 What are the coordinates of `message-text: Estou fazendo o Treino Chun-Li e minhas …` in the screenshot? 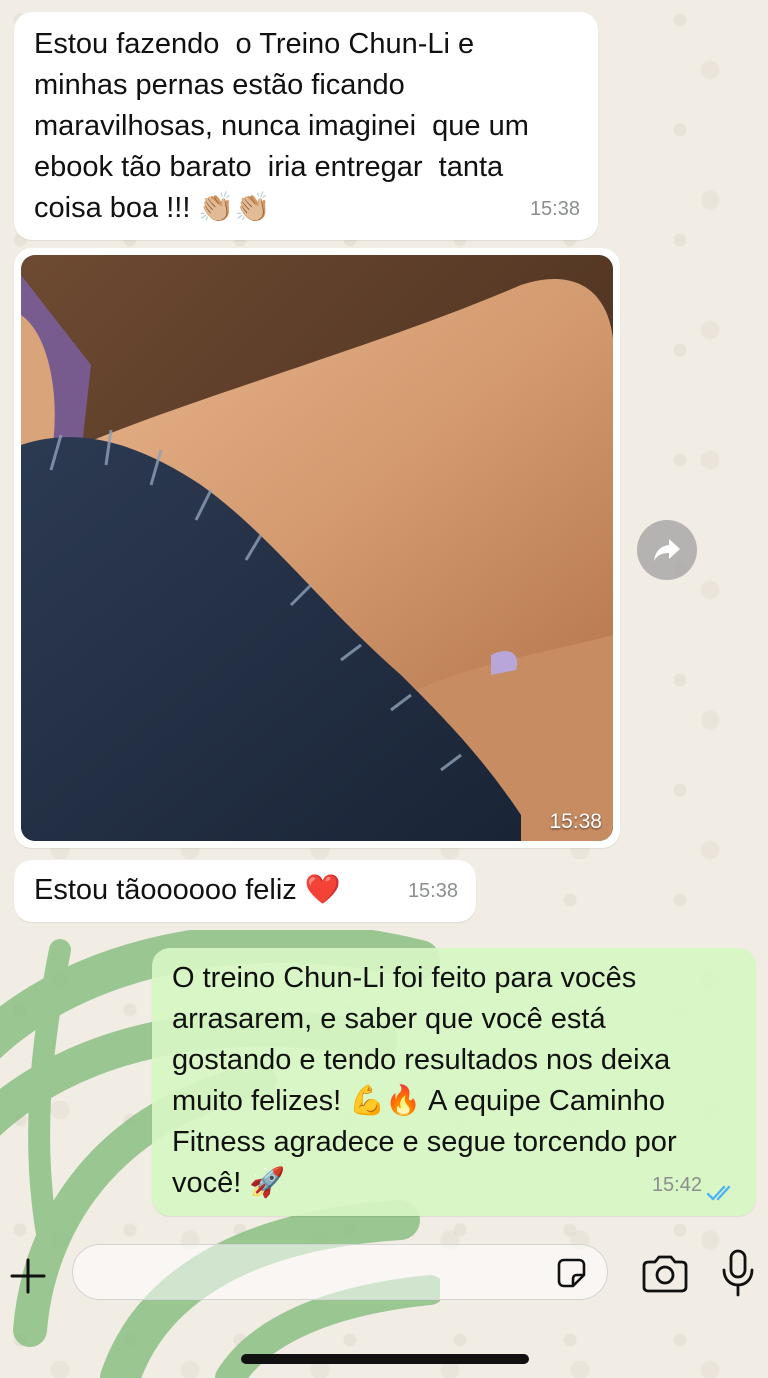 It's located at (281, 126).